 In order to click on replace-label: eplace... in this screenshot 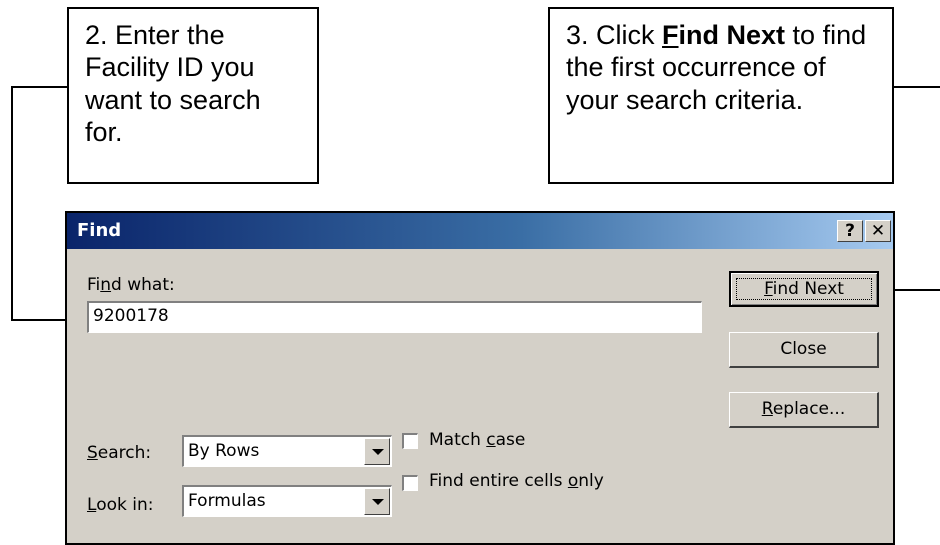, I will do `click(809, 409)`.